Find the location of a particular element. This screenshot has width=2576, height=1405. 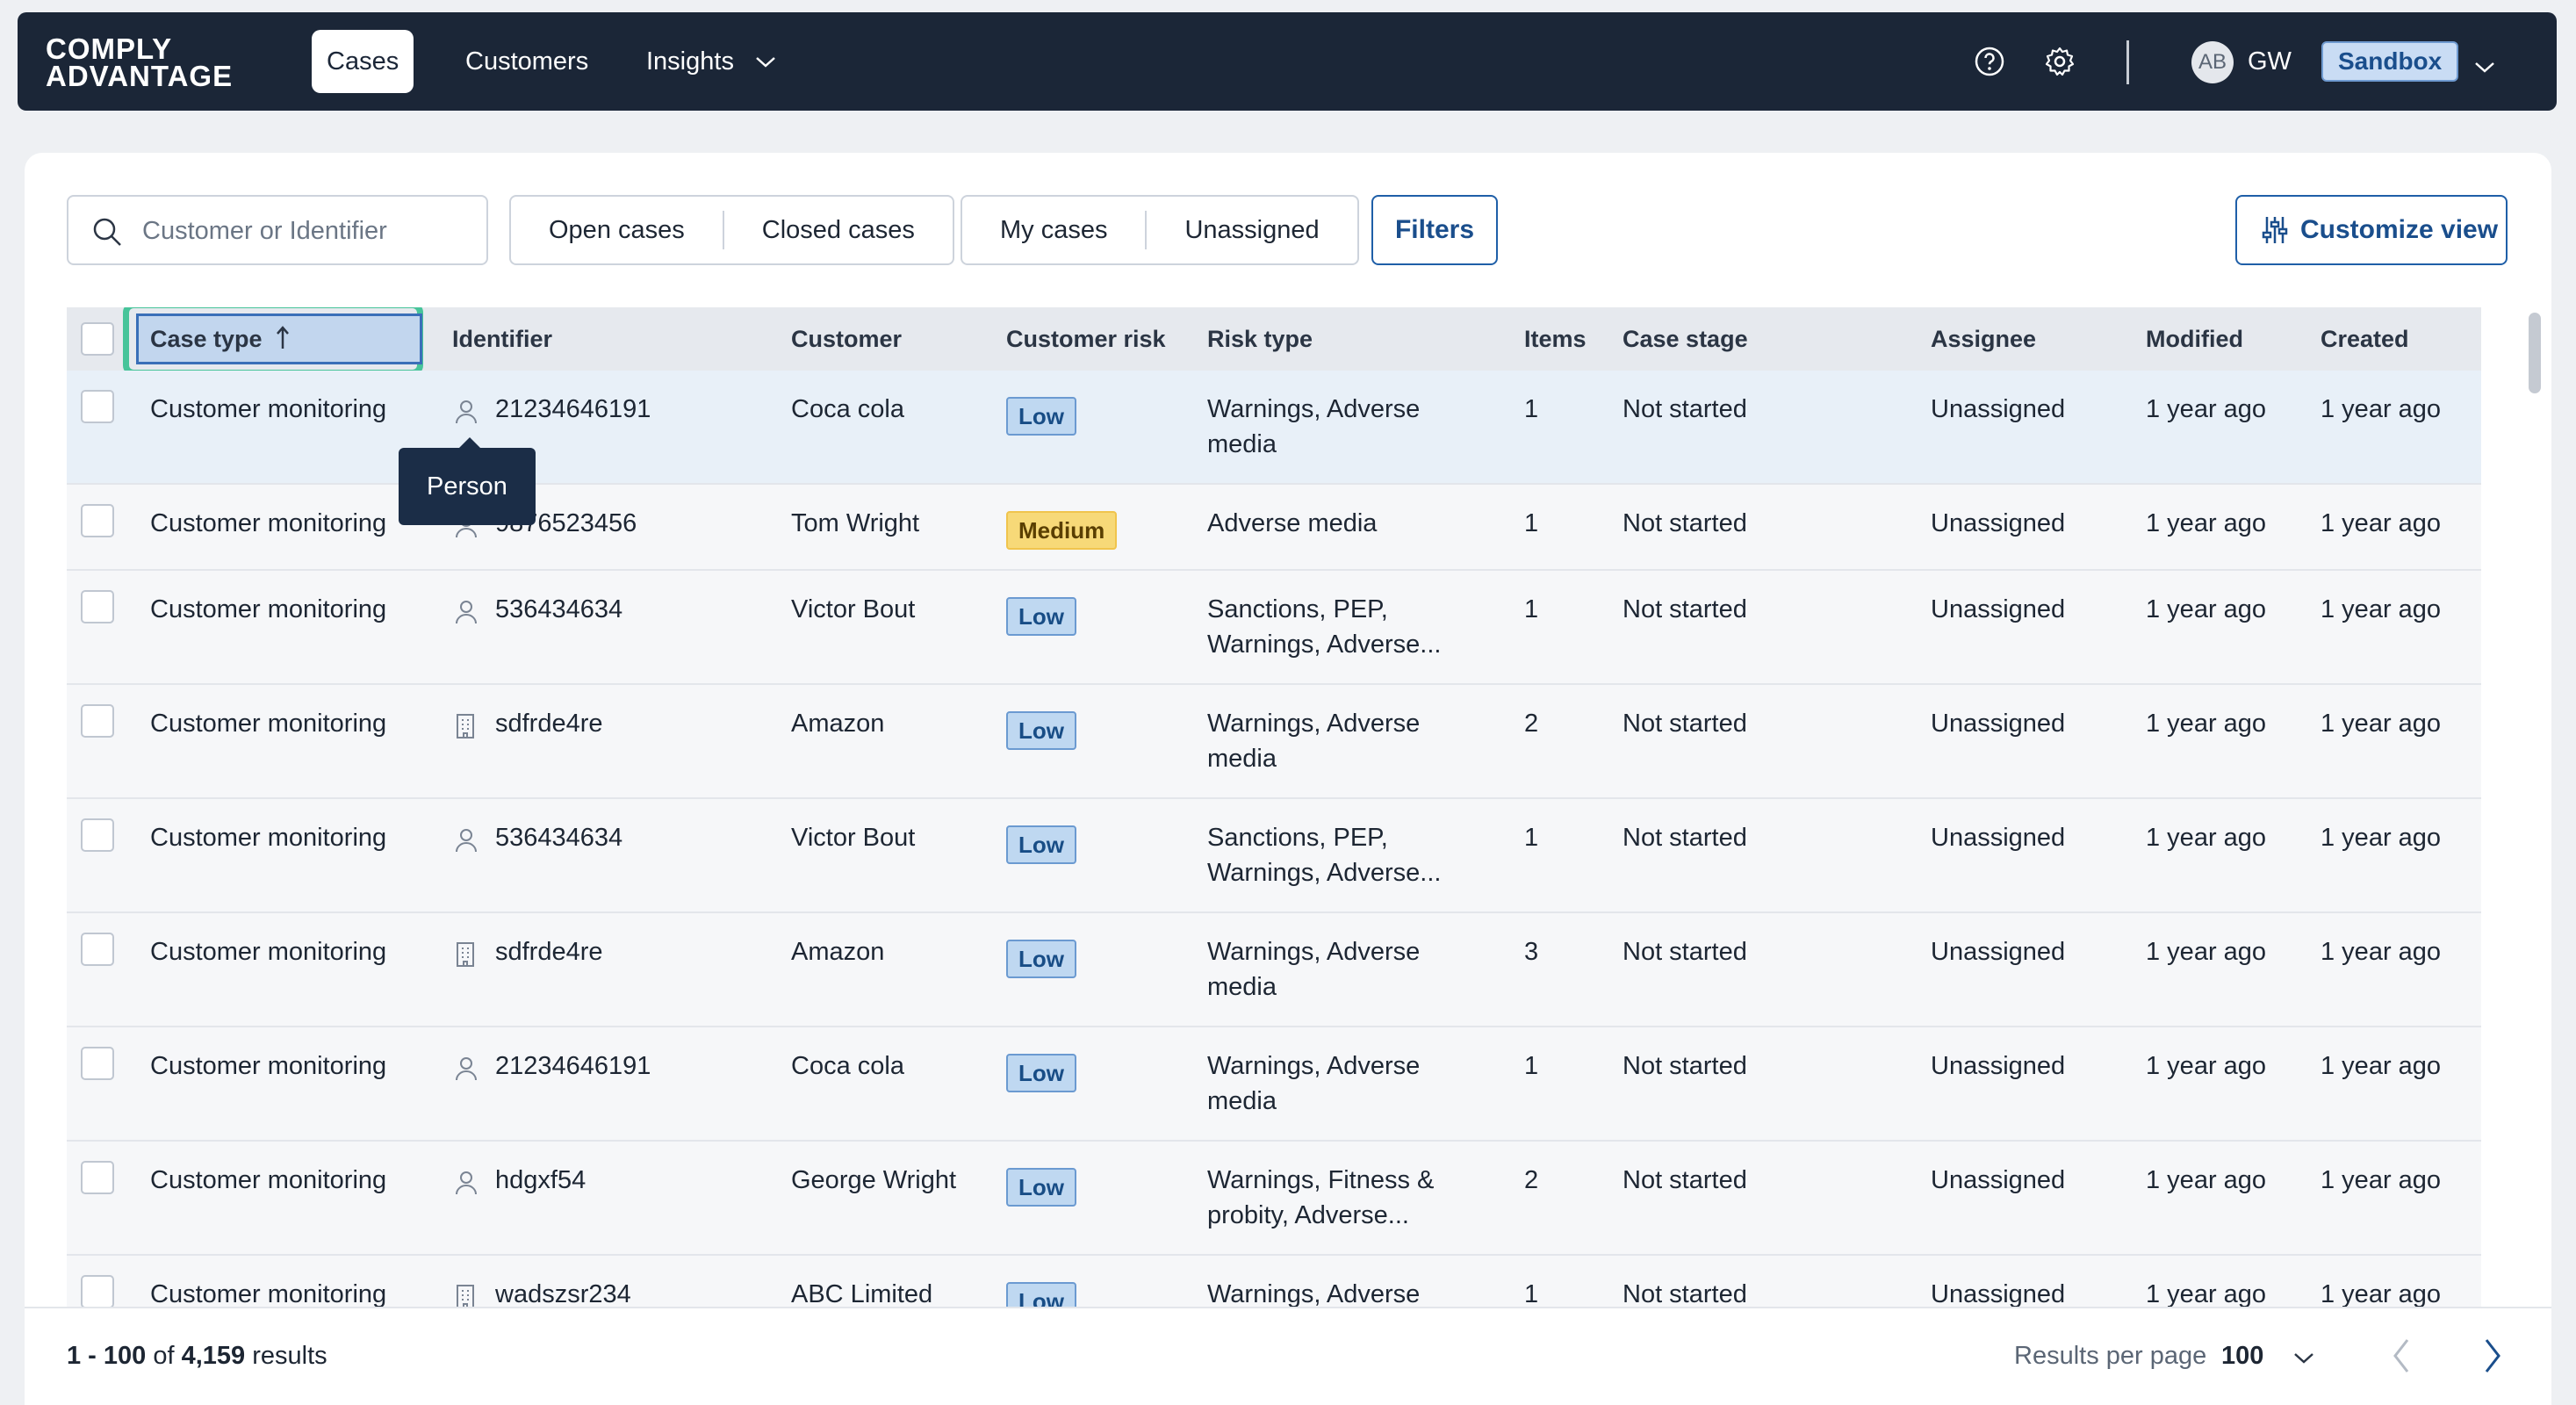

my-cases-button: My cases is located at coordinates (1053, 230).